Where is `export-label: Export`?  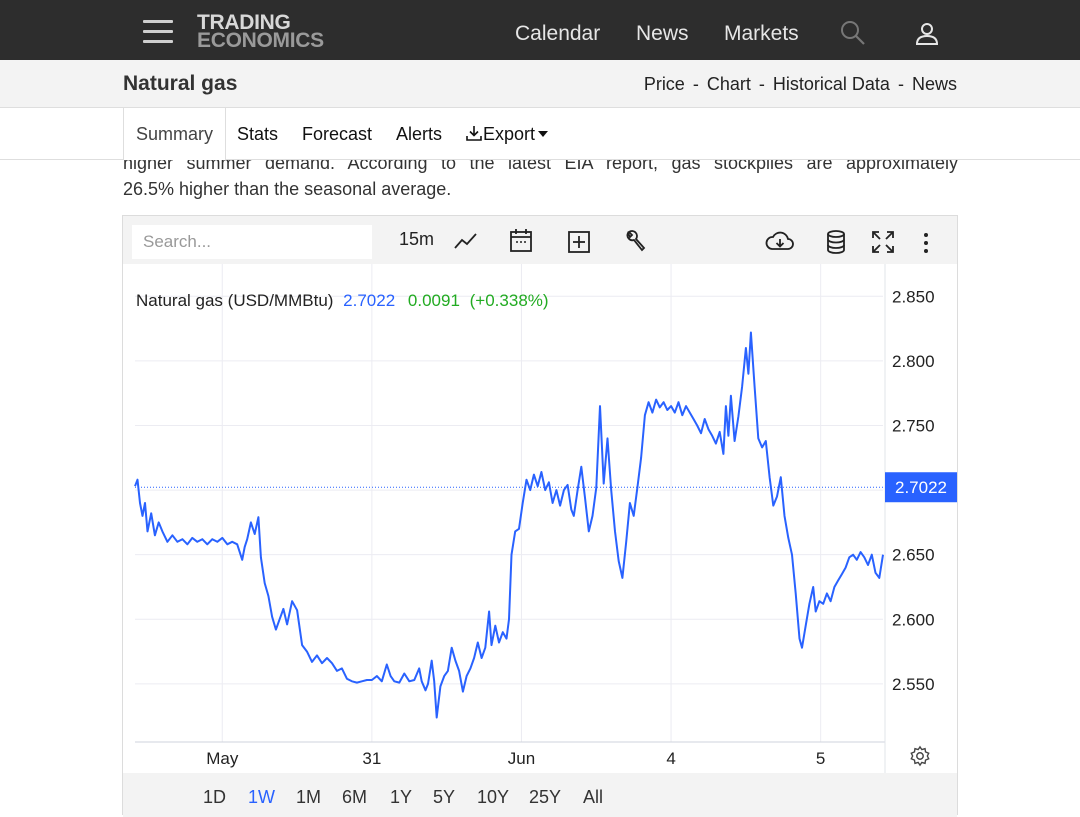
export-label: Export is located at coordinates (509, 134).